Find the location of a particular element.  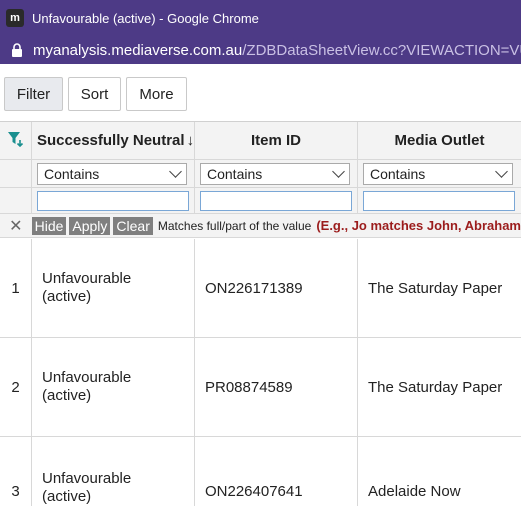

filter-operator-row: Contains Contains Contains is located at coordinates (260, 174).